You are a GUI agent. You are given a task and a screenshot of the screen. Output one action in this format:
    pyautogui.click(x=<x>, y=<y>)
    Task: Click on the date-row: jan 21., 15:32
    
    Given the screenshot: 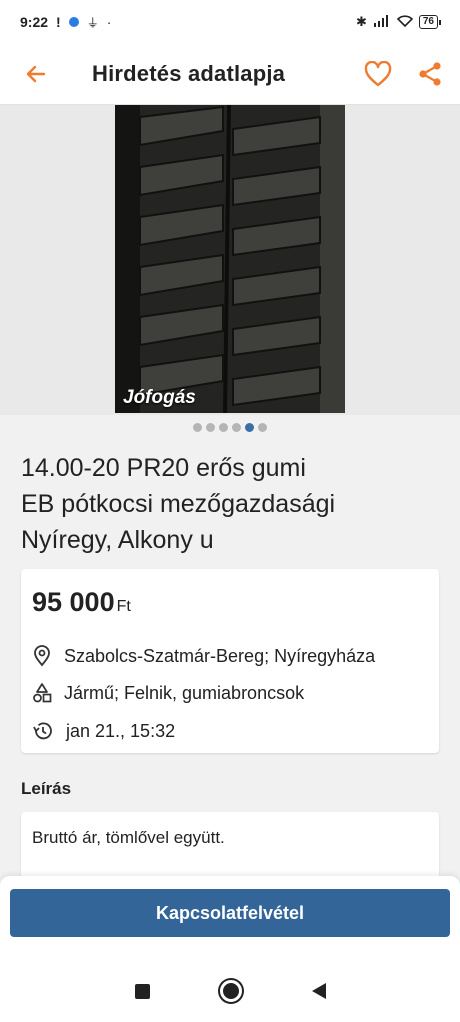 What is the action you would take?
    pyautogui.click(x=103, y=731)
    